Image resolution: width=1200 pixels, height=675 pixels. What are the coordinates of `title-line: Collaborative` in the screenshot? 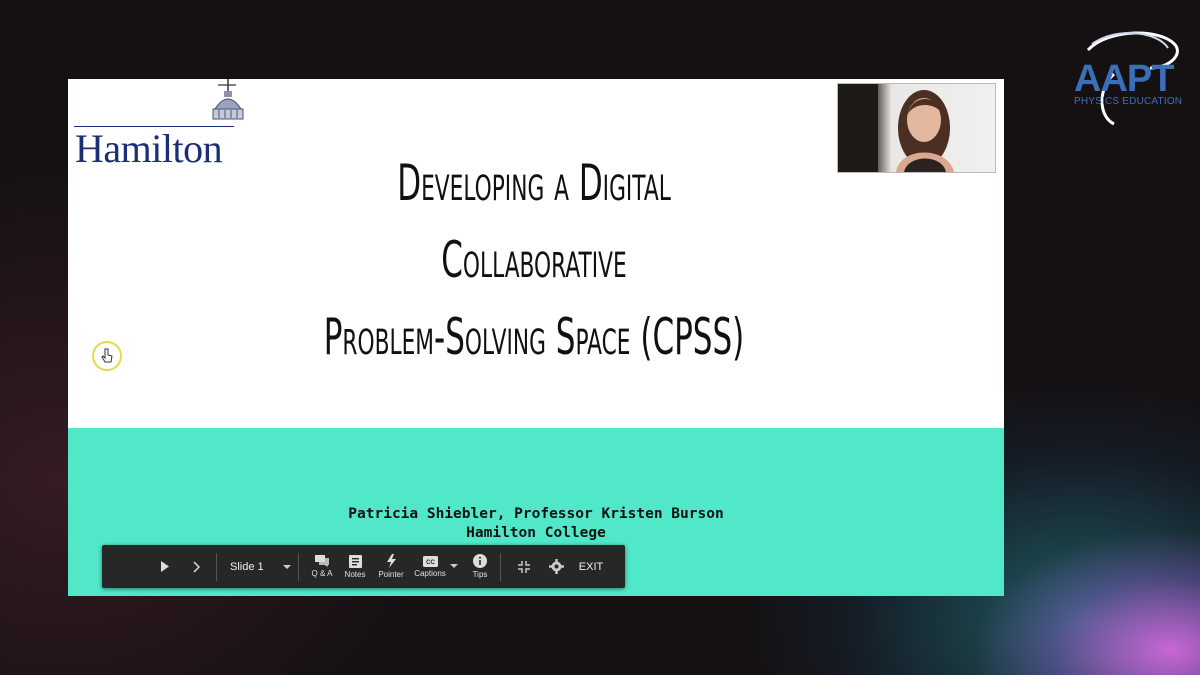 It's located at (534, 260).